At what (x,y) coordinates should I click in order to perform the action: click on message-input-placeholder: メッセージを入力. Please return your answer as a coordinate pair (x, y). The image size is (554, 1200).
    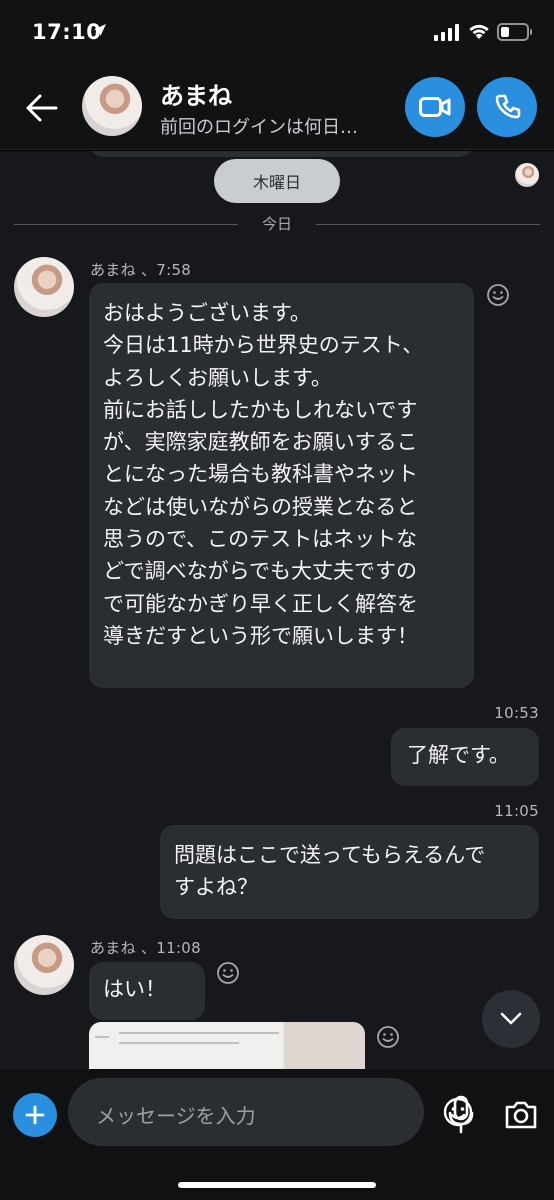
    Looking at the image, I should click on (176, 1116).